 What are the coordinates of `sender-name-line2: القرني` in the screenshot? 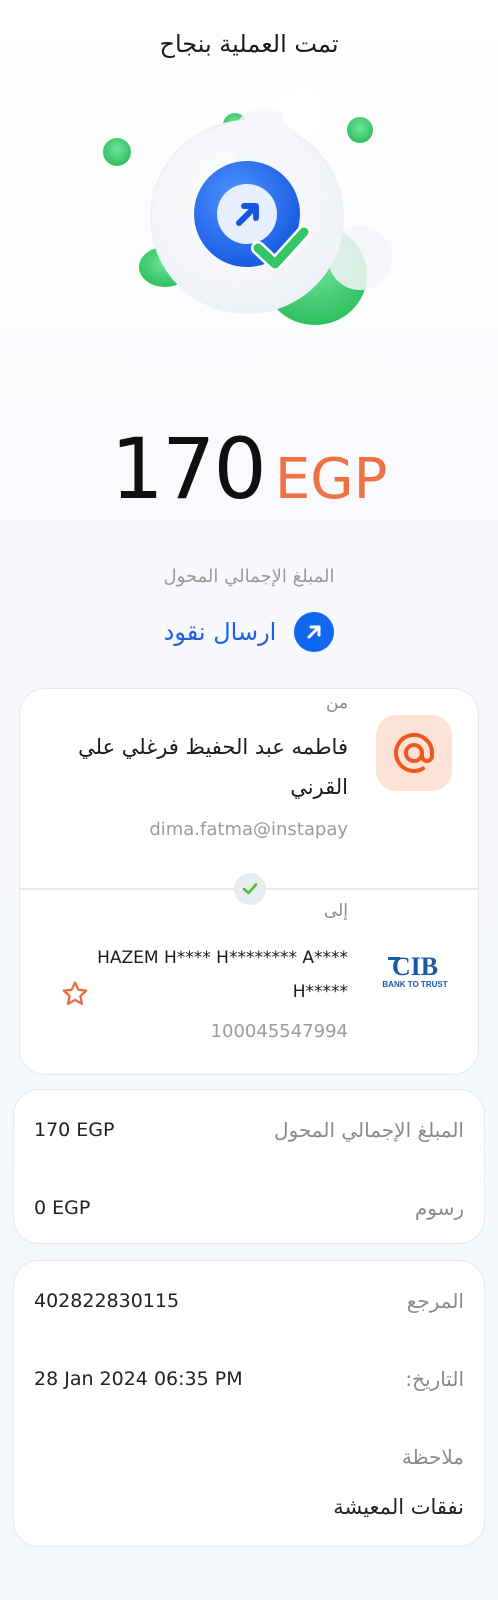 It's located at (319, 787).